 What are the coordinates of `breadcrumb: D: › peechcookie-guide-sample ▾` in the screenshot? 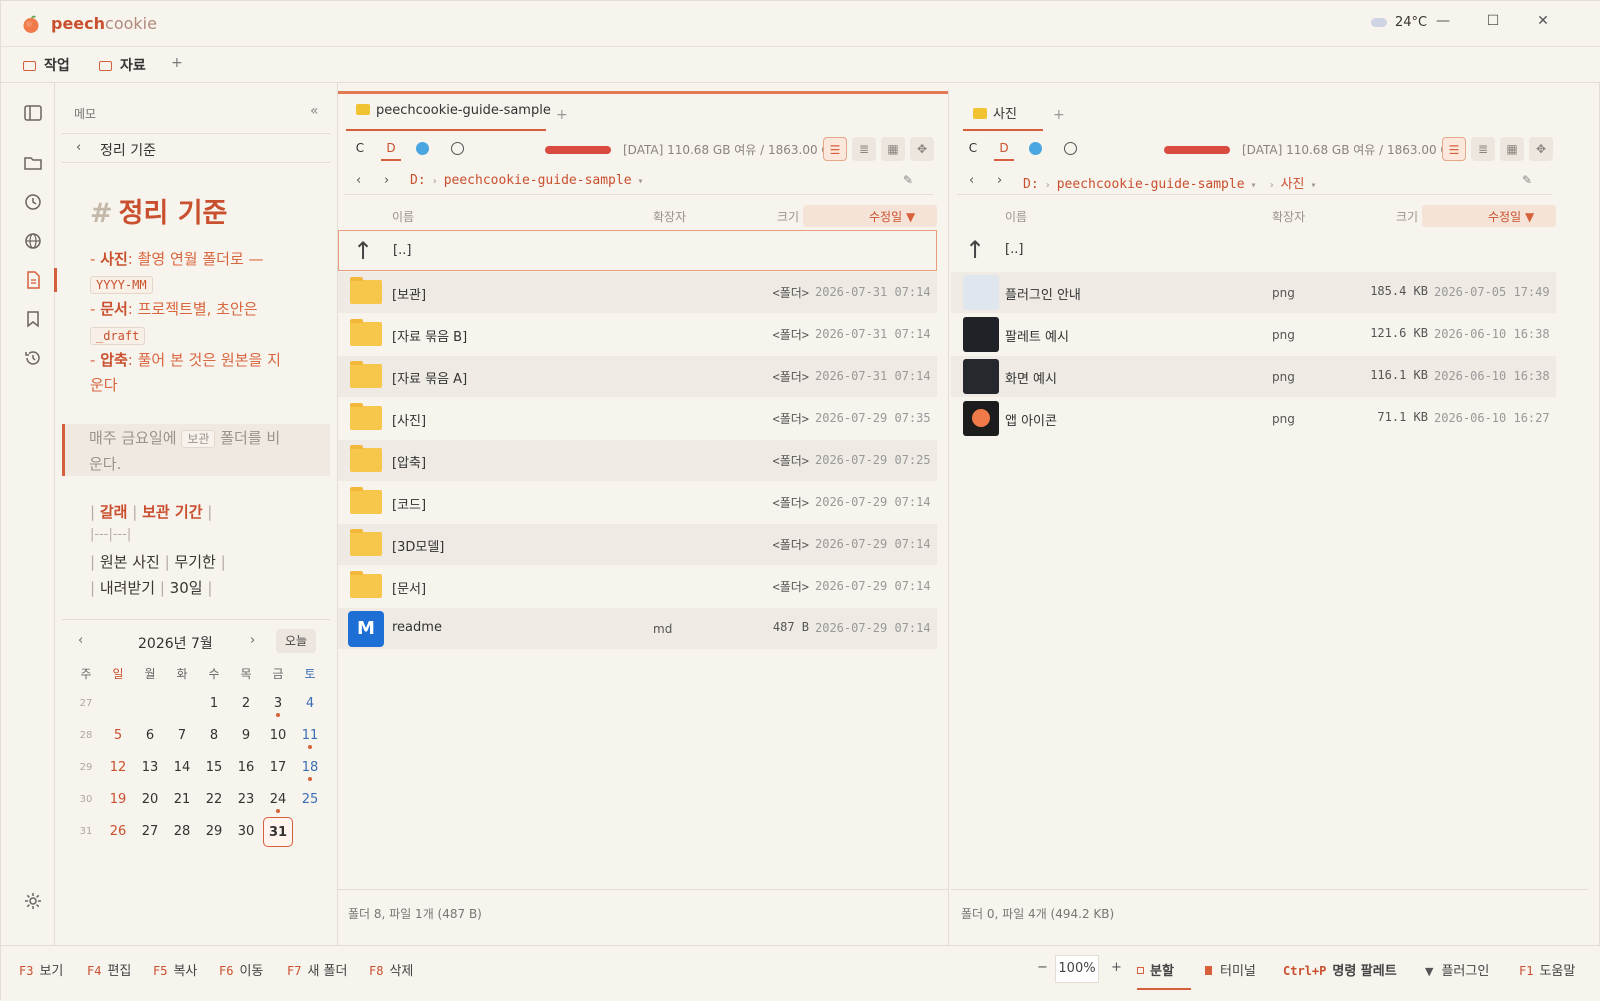 It's located at (530, 180).